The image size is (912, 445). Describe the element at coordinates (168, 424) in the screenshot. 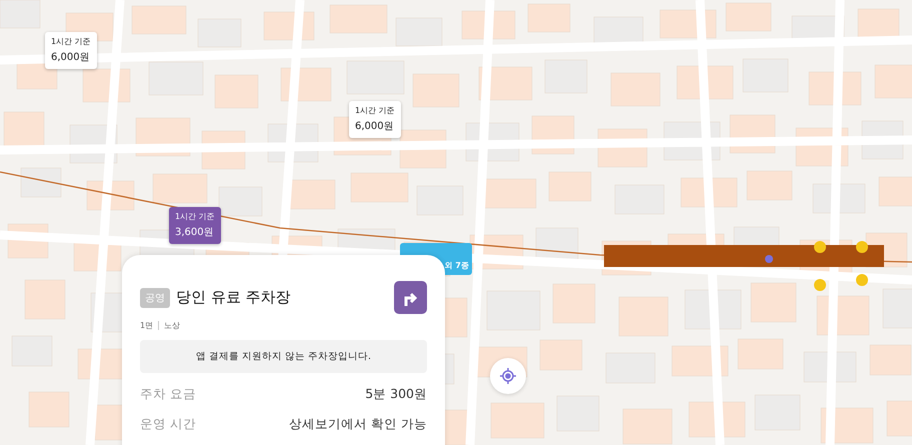

I see `info-label: 운영 시간` at that location.